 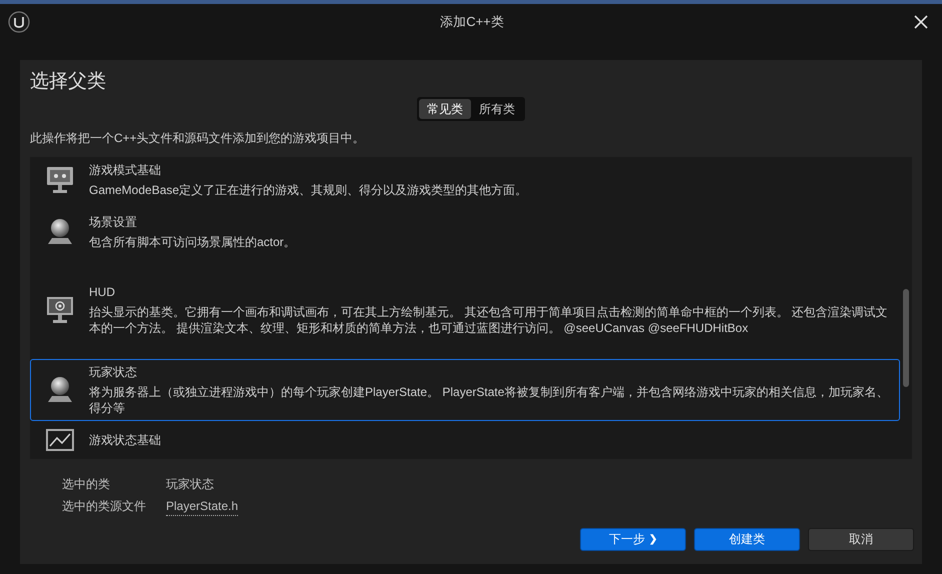 What do you see at coordinates (445, 108) in the screenshot?
I see `tab: 常见类` at bounding box center [445, 108].